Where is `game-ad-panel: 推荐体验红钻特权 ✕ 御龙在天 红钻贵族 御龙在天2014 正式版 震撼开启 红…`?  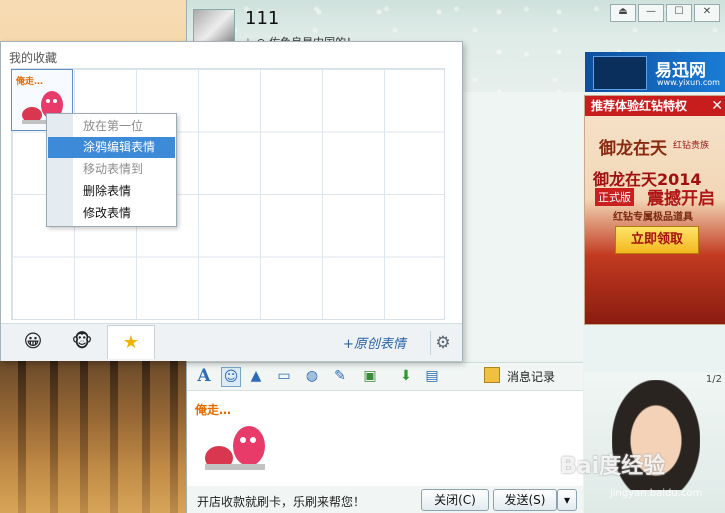
game-ad-panel: 推荐体验红钻特权 ✕ 御龙在天 红钻贵族 御龙在天2014 正式版 震撼开启 红… is located at coordinates (654, 210).